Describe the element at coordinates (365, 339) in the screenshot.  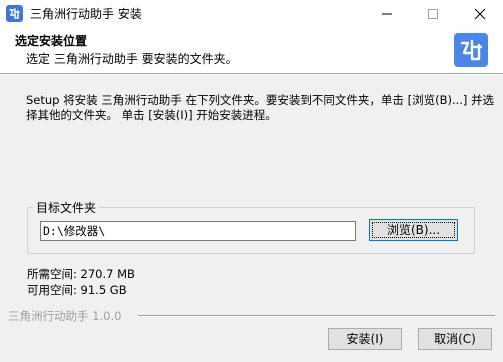
I see `install-button: 安装(I)` at that location.